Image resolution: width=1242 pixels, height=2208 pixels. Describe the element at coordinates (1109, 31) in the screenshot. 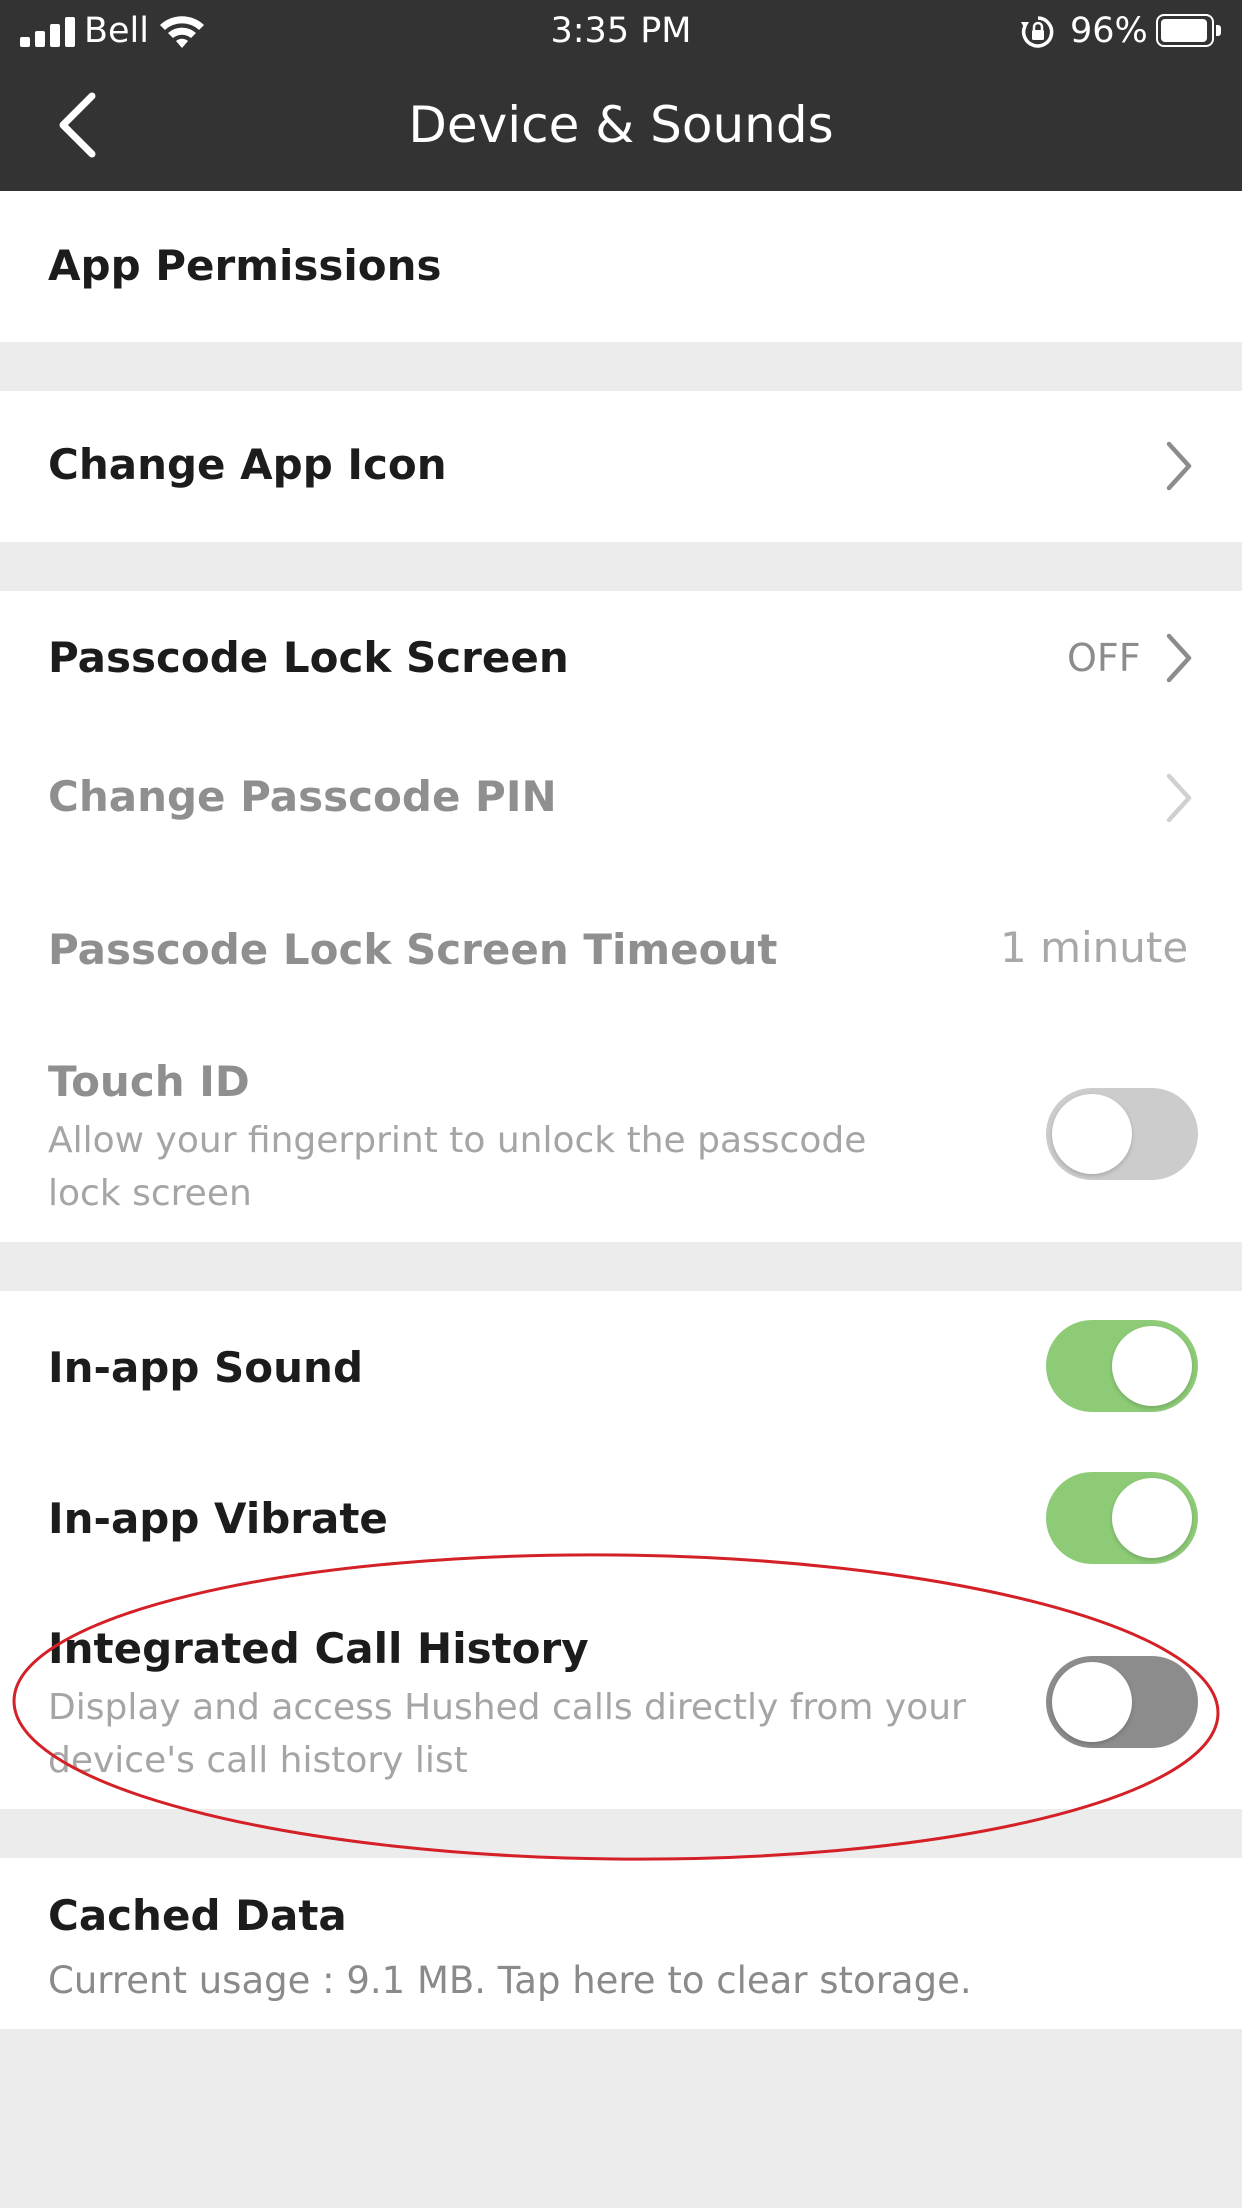

I see `battery-percent: 96%` at that location.